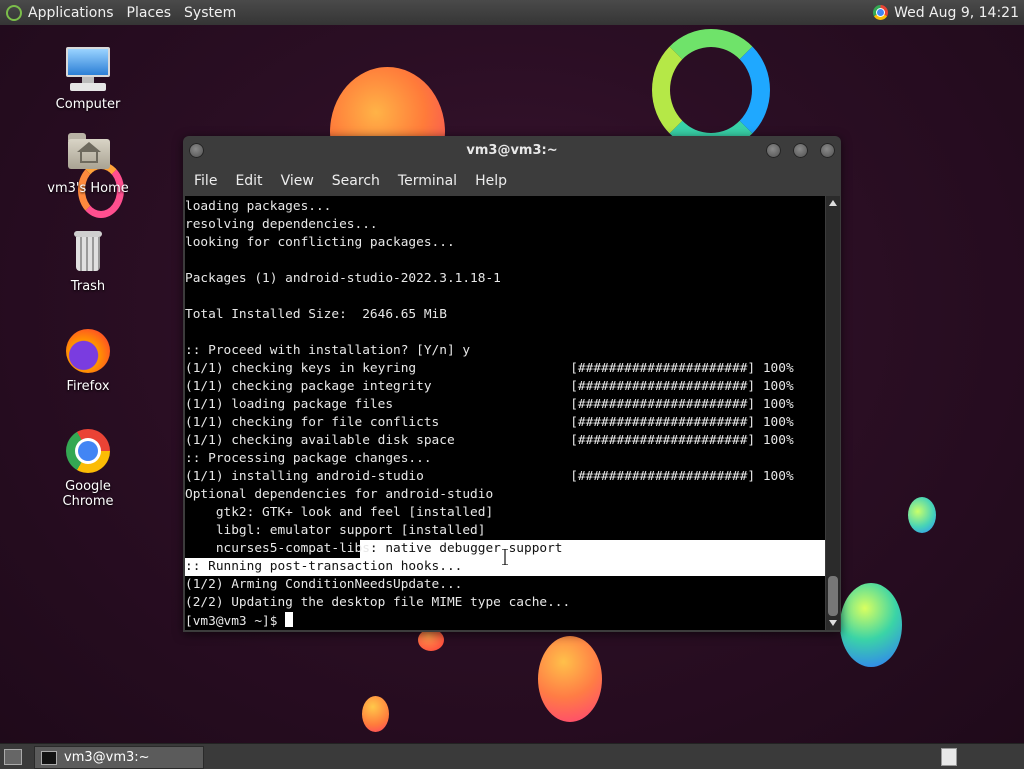 This screenshot has width=1024, height=769. What do you see at coordinates (152, 12) in the screenshot?
I see `places-menu: Places` at bounding box center [152, 12].